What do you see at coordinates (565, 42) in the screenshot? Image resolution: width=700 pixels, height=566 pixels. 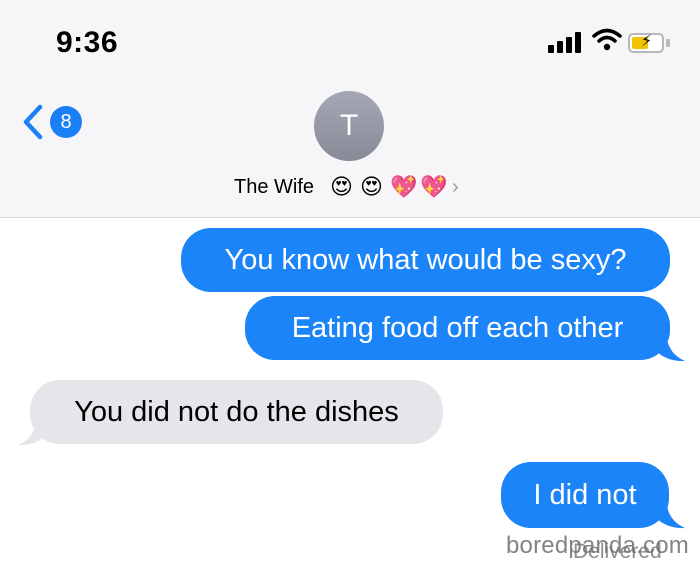 I see `cellular-signal-icon` at bounding box center [565, 42].